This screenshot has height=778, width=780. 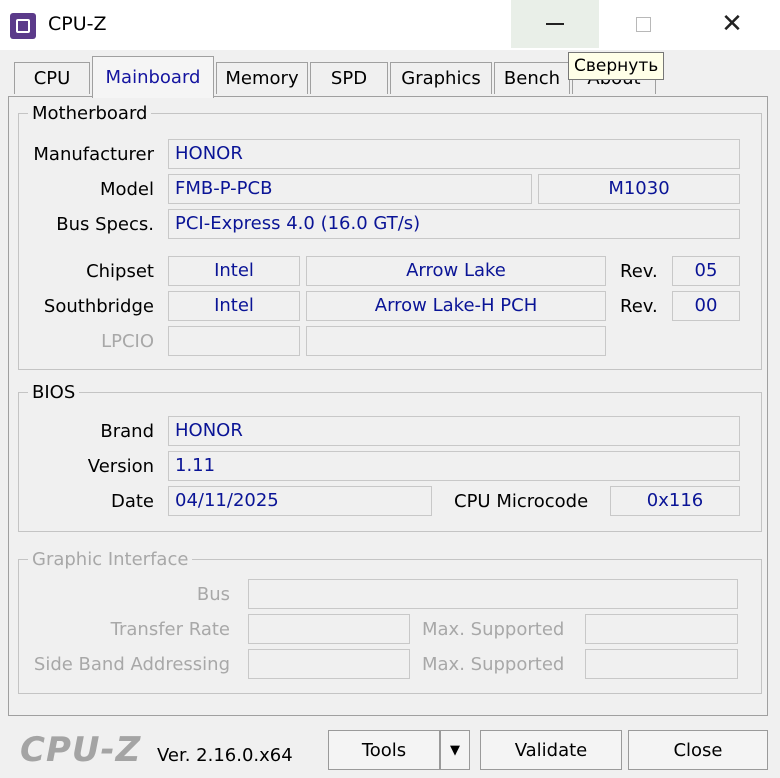 I want to click on southbridge-vendor-field: Intel, so click(x=234, y=306).